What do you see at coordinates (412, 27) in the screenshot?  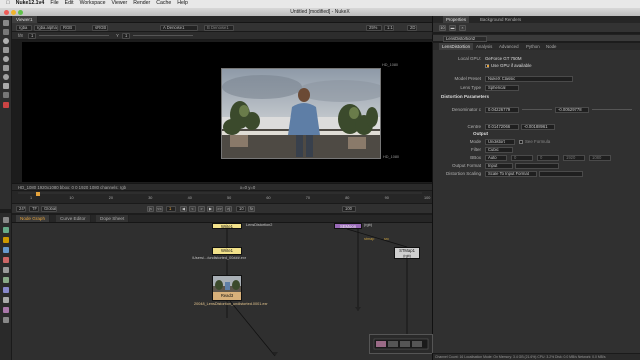 I see `view-mode-select: 2D` at bounding box center [412, 27].